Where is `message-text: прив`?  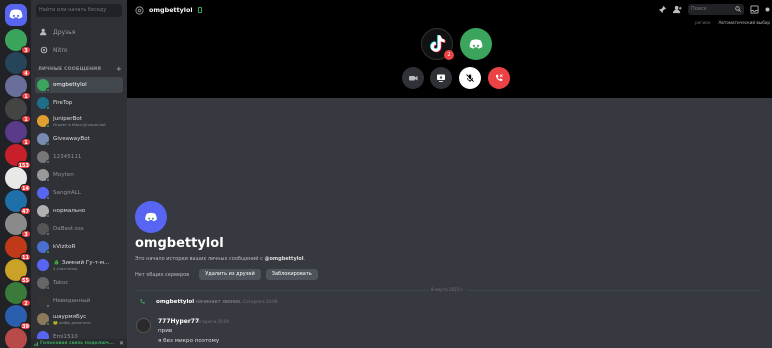
message-text: прив is located at coordinates (165, 331).